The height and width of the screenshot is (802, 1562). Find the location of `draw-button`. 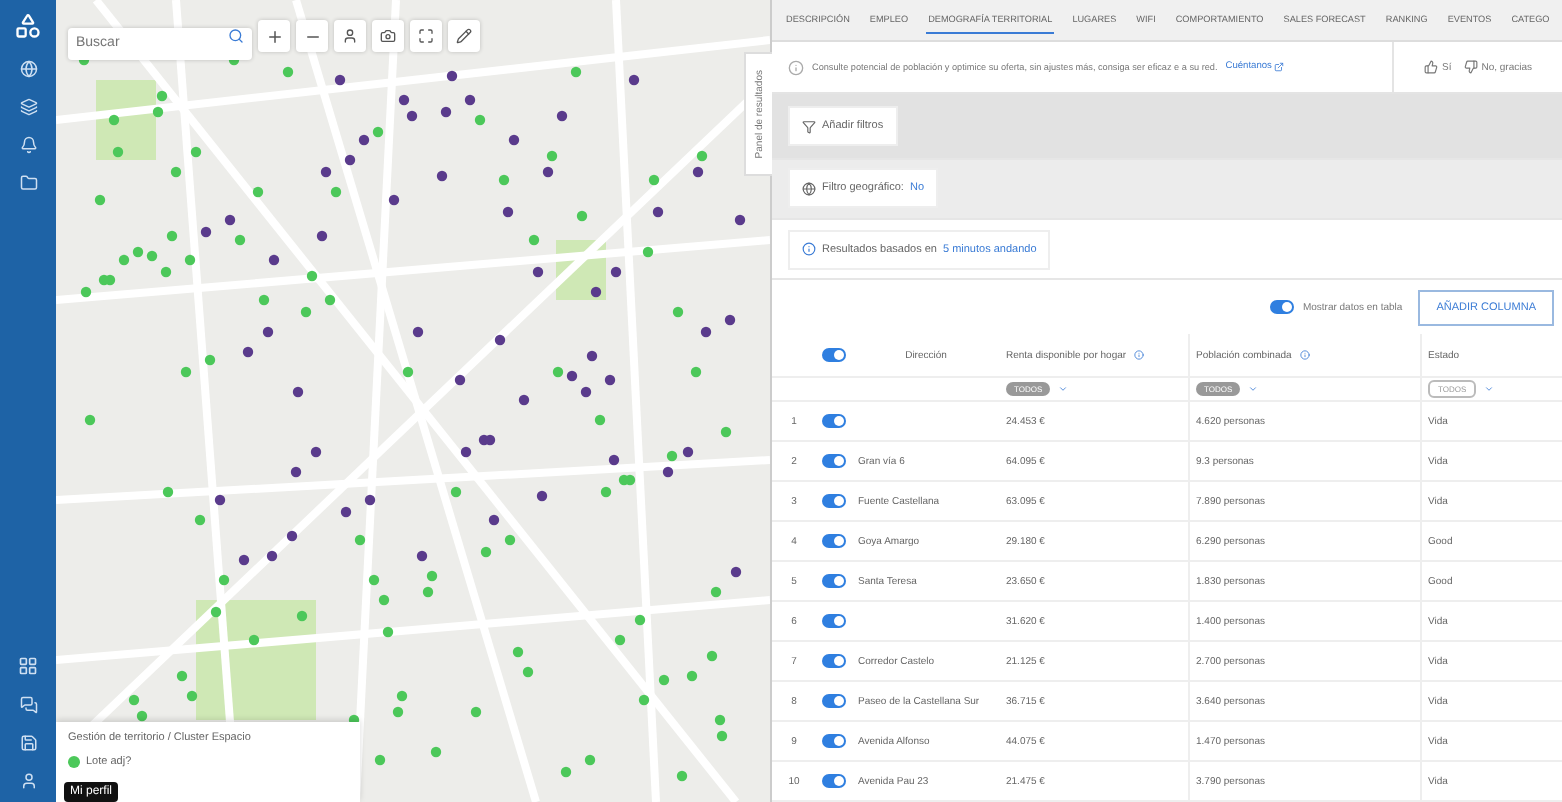

draw-button is located at coordinates (464, 36).